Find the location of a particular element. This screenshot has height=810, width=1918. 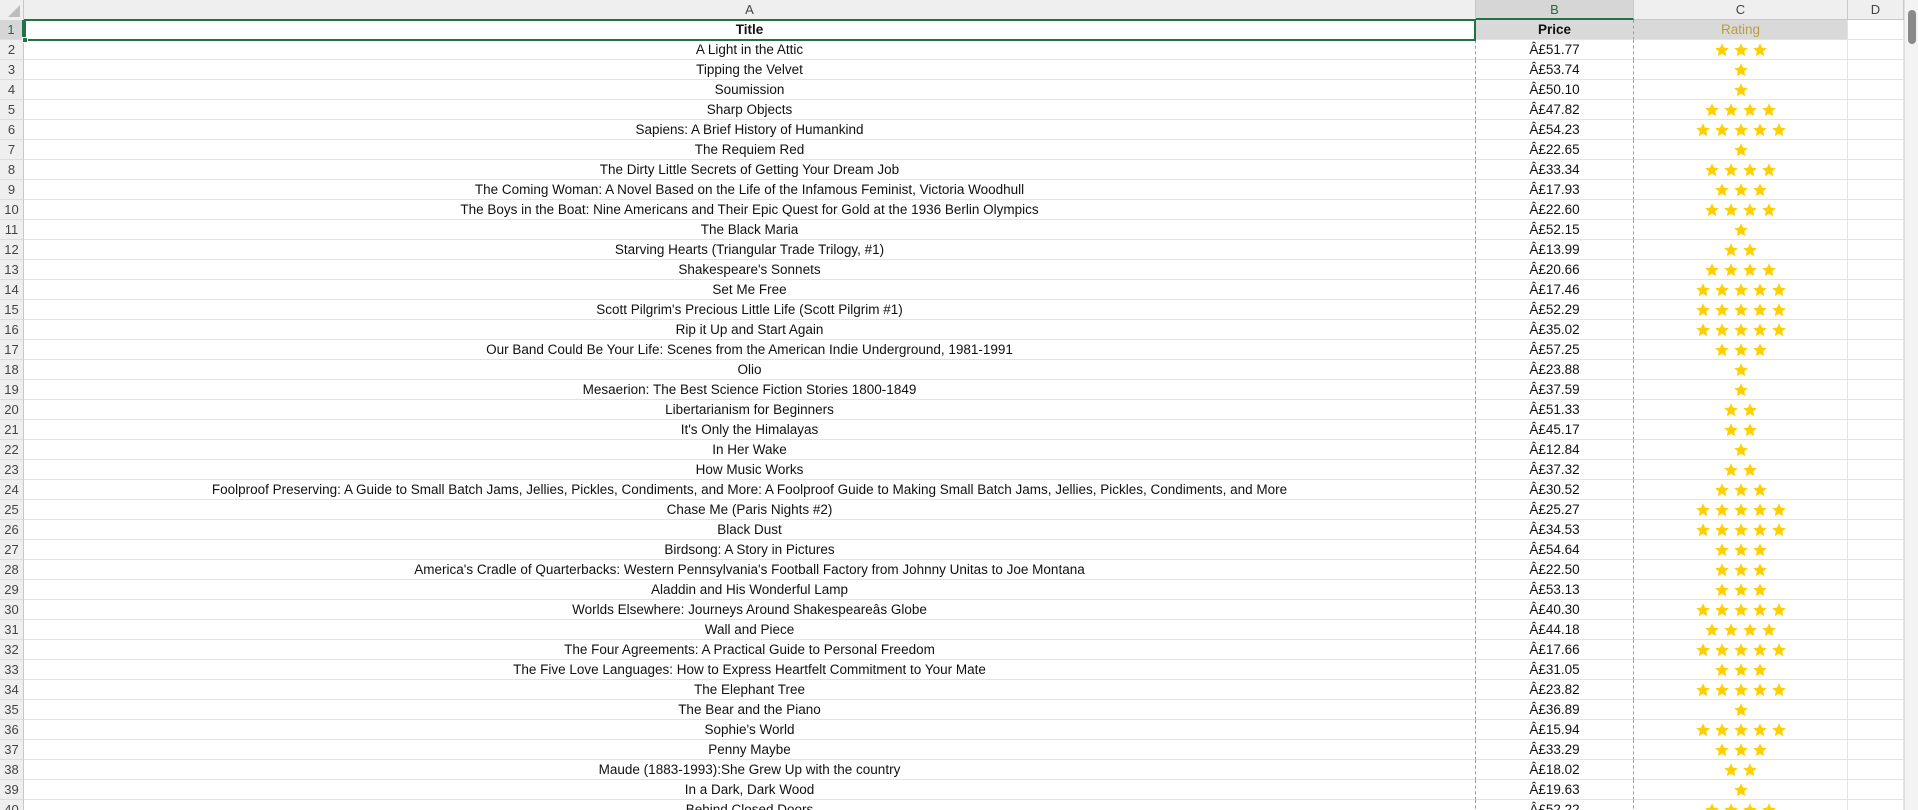

row-number: 20 is located at coordinates (12, 410).